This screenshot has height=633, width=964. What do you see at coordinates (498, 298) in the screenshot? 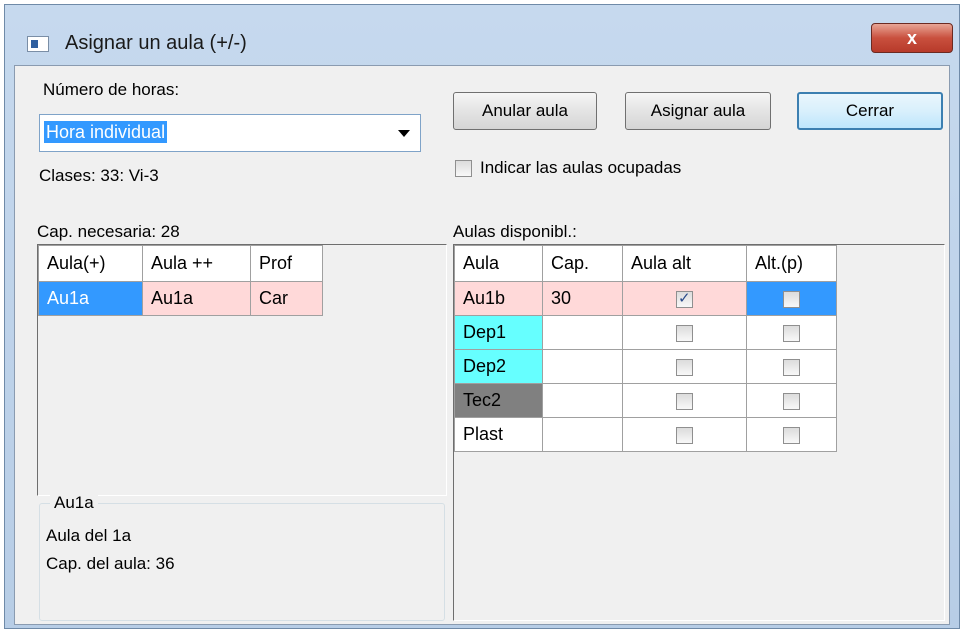
I see `cell-aula: Au1b` at bounding box center [498, 298].